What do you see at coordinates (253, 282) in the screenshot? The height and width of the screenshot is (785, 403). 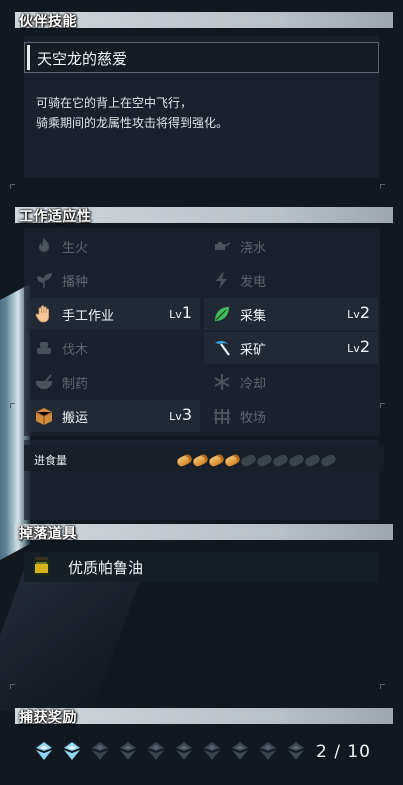 I see `work-item-label: 发电` at bounding box center [253, 282].